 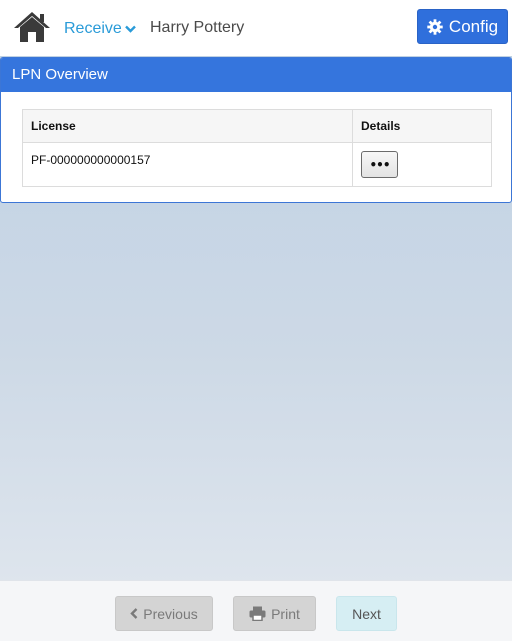 What do you see at coordinates (256, 75) in the screenshot?
I see `panel-title: LPN Overview` at bounding box center [256, 75].